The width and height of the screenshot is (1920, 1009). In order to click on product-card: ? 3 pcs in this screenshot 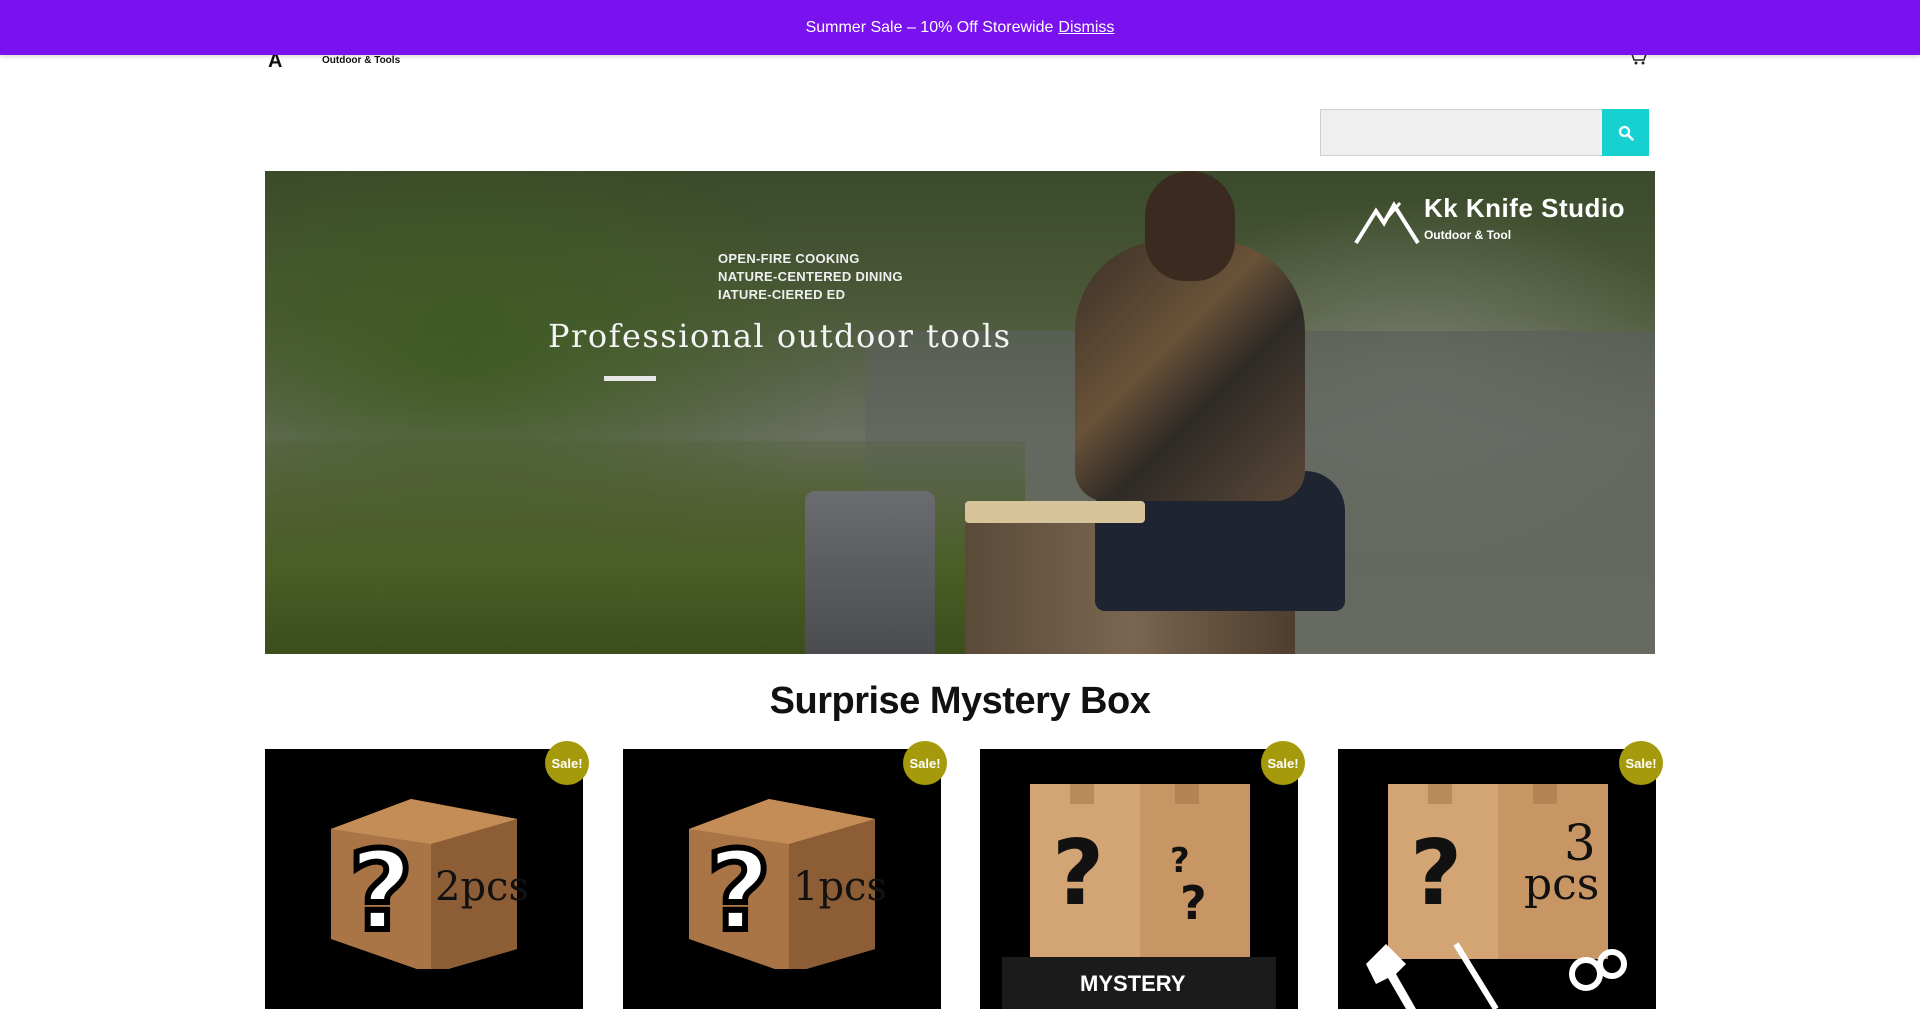, I will do `click(1497, 879)`.